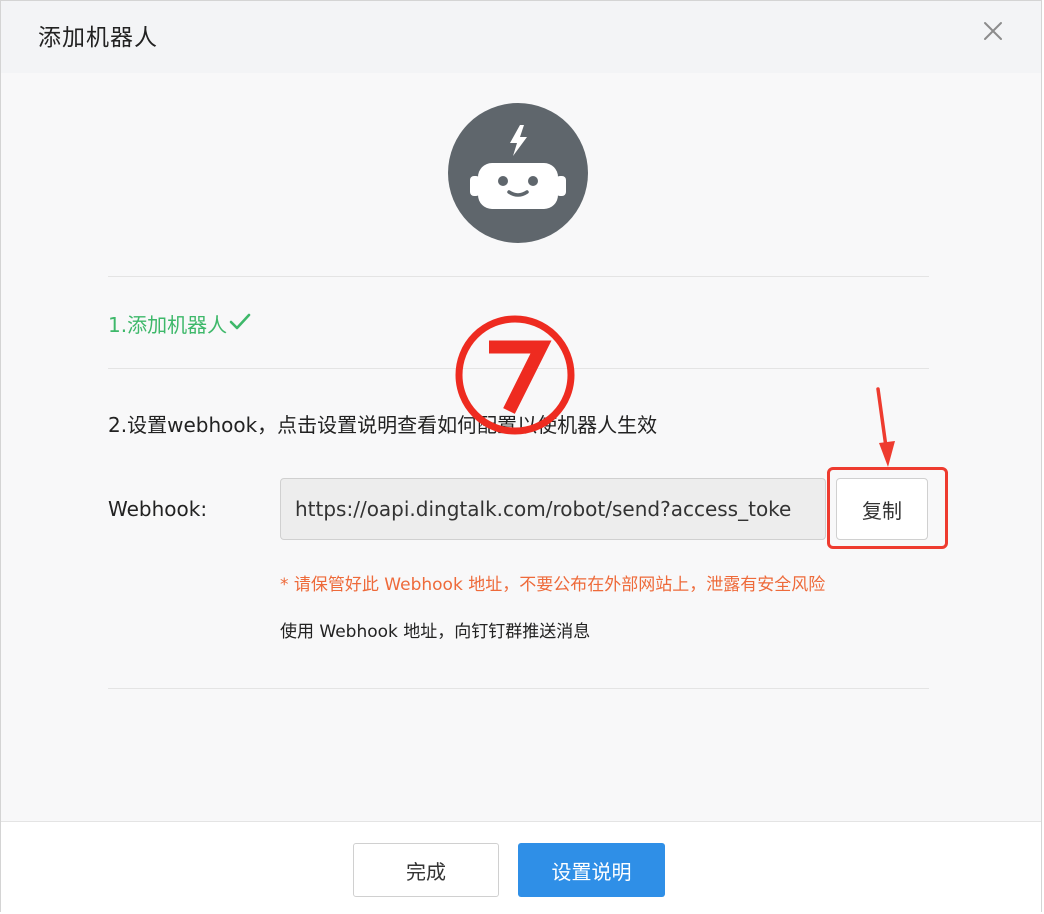  What do you see at coordinates (553, 585) in the screenshot?
I see `security-warning: * 请保管好此 Webhook 地址，不要公布在外部网站上，泄露有安全风险` at bounding box center [553, 585].